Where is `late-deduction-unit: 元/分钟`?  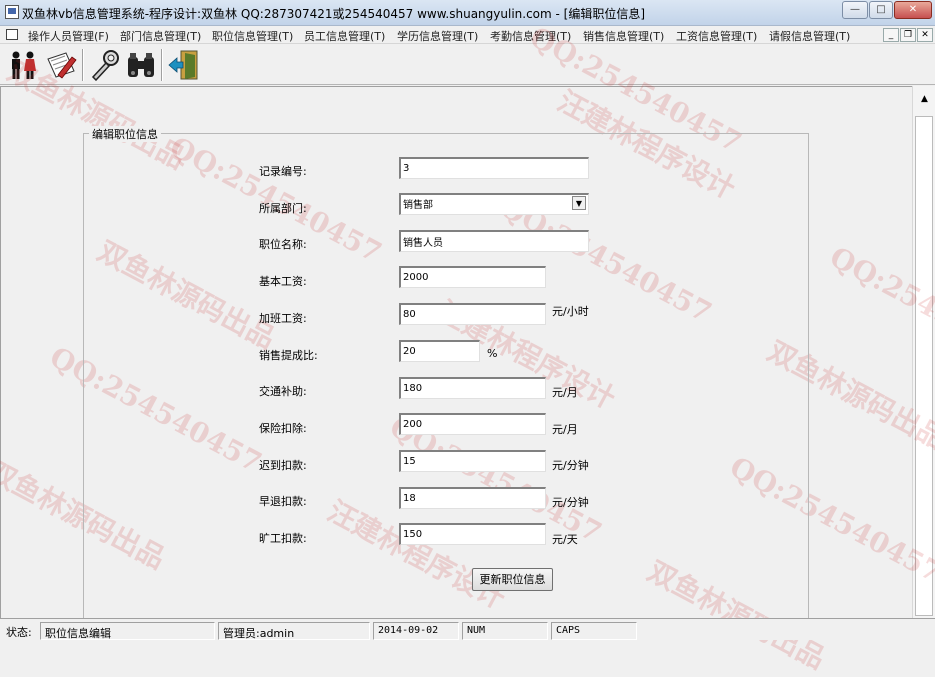
late-deduction-unit: 元/分钟 is located at coordinates (570, 465).